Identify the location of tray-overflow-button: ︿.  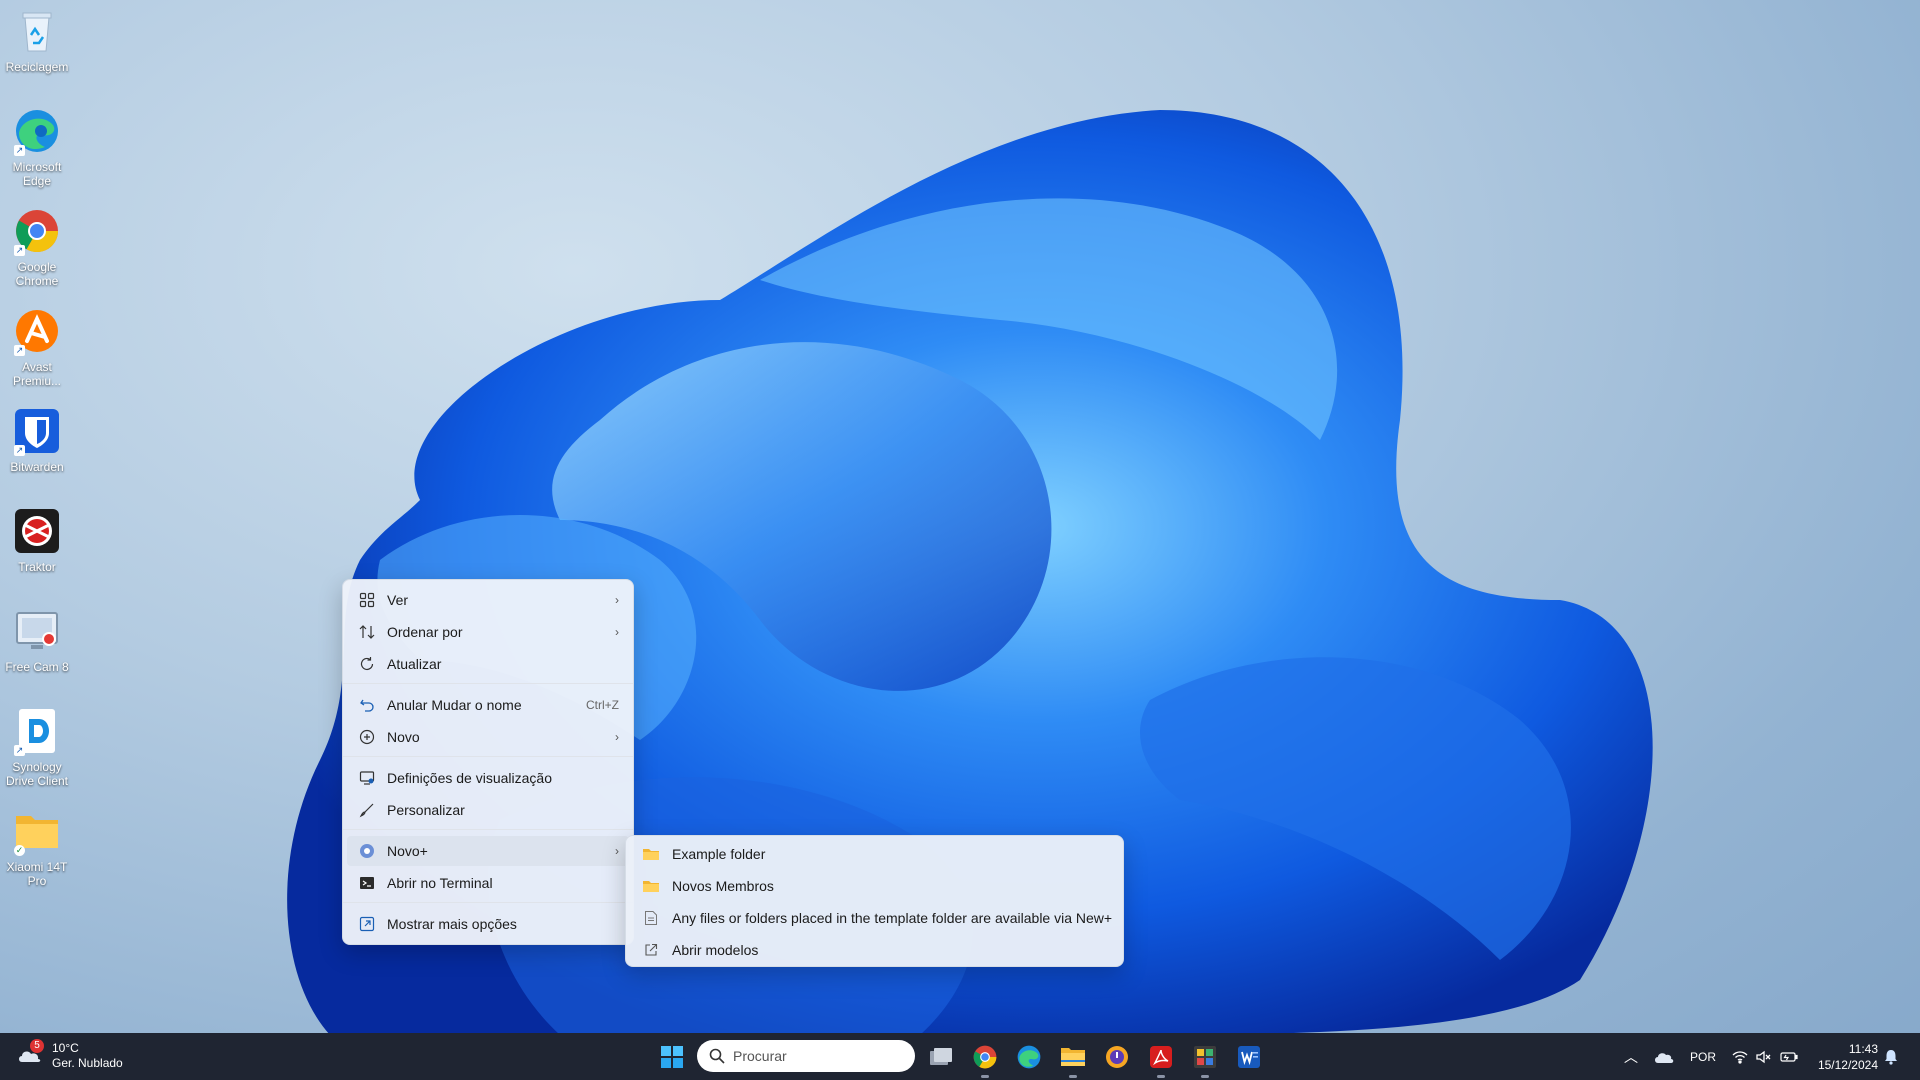
(1631, 1056).